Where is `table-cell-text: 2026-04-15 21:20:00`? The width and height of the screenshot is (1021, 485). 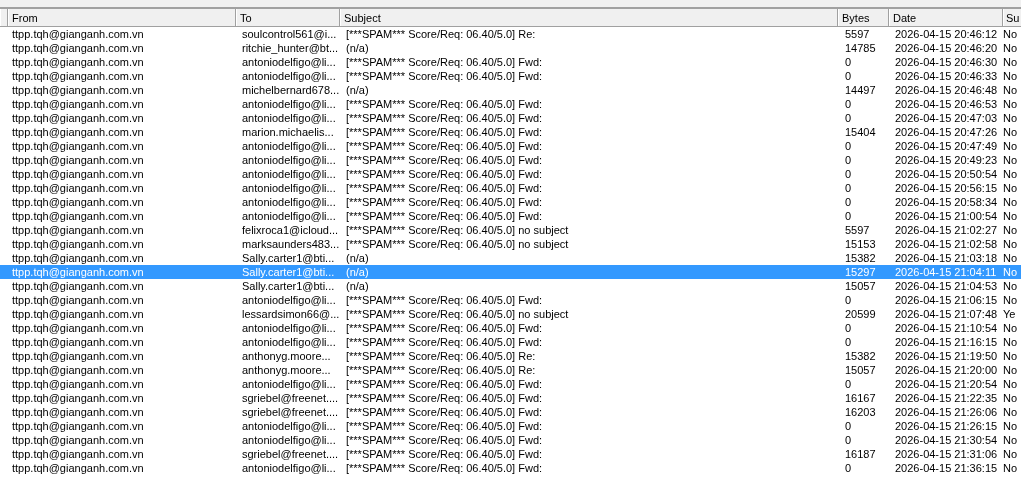
table-cell-text: 2026-04-15 21:20:00 is located at coordinates (946, 370).